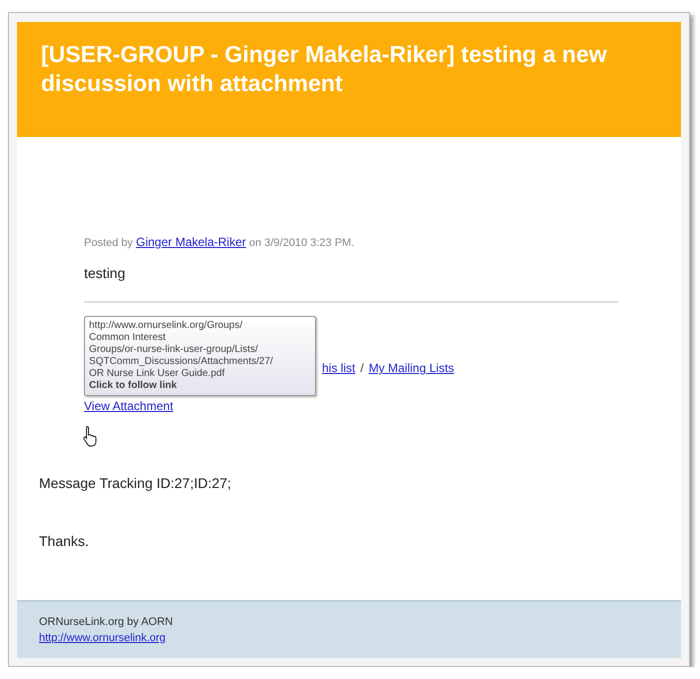  What do you see at coordinates (64, 541) in the screenshot?
I see `closing-text: Thanks.` at bounding box center [64, 541].